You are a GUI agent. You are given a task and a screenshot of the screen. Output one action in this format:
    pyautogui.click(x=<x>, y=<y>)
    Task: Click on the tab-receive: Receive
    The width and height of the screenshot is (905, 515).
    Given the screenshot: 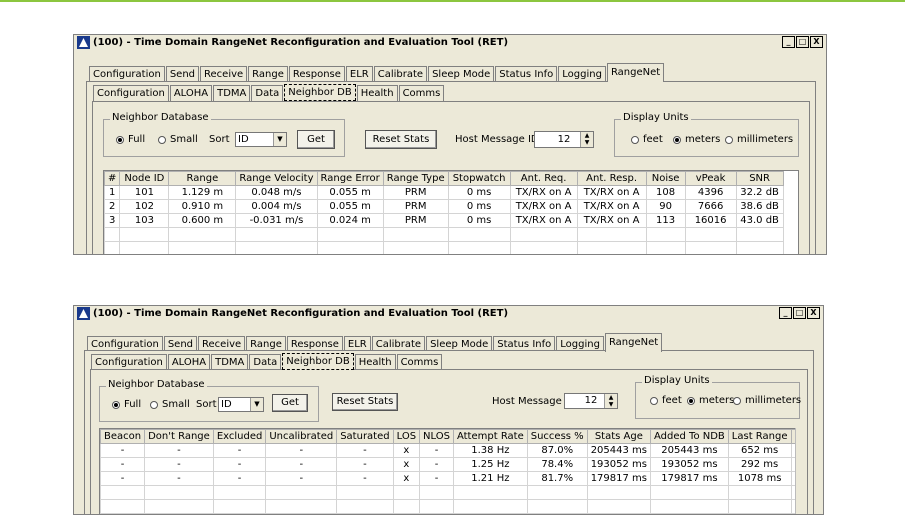 What is the action you would take?
    pyautogui.click(x=224, y=74)
    